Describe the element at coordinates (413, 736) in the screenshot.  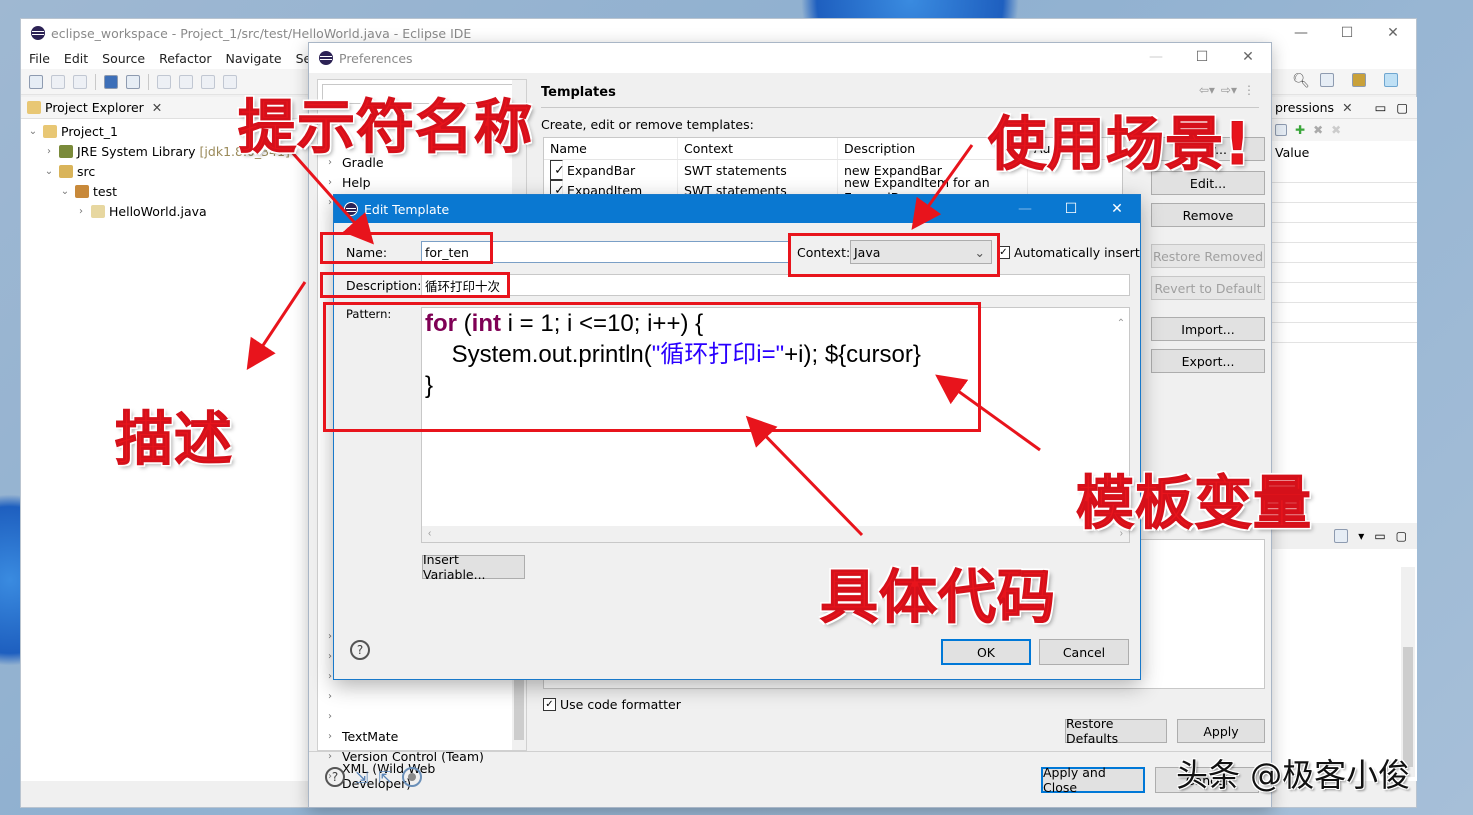
I see `pref-item-textmate: › TextMate` at that location.